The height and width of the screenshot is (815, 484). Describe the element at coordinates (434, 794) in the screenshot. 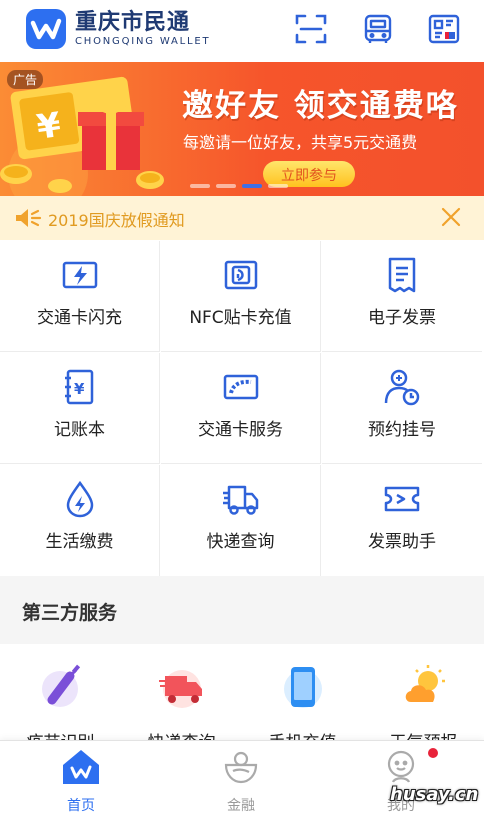

I see `watermark-text: husay.cn` at that location.